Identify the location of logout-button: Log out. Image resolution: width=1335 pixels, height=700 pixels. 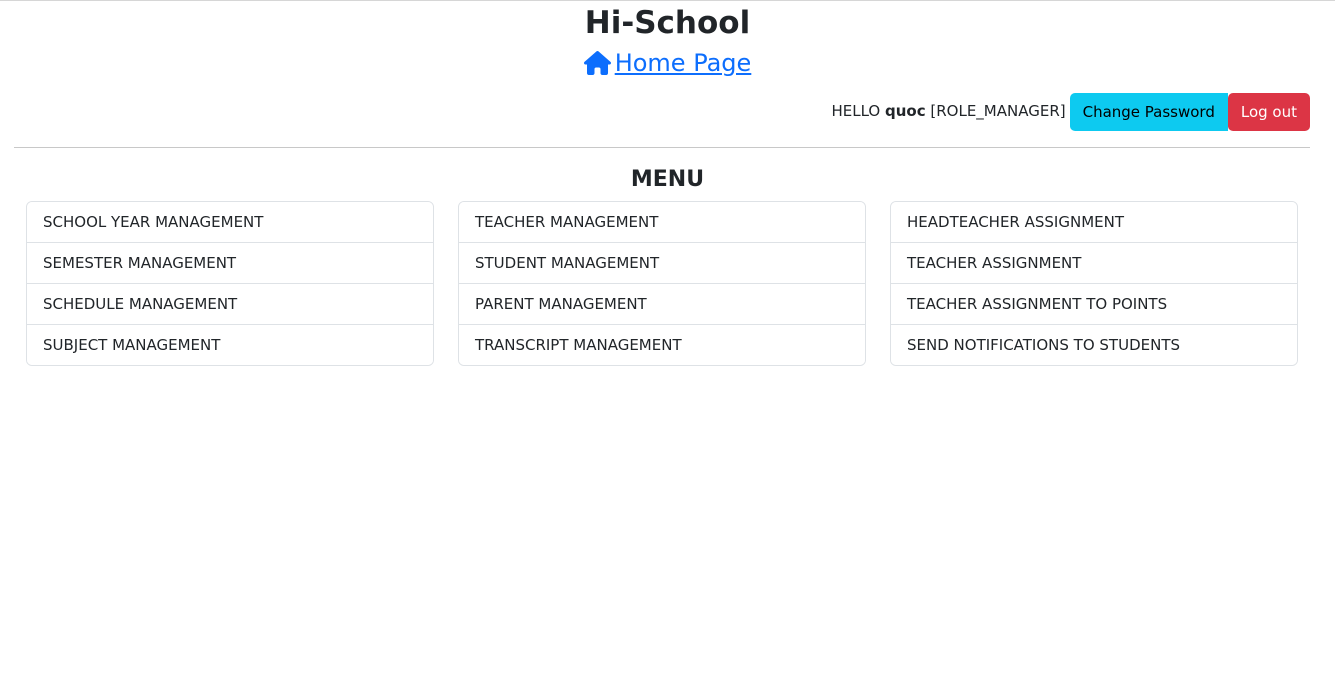
(1268, 112).